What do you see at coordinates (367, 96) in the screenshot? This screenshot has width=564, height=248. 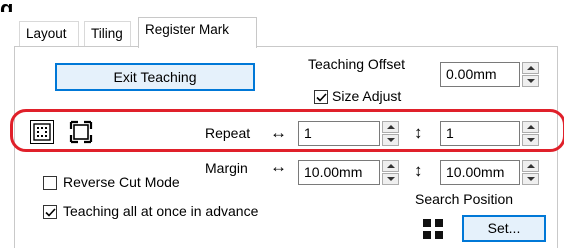 I see `size-adjust-label: Size Adjust` at bounding box center [367, 96].